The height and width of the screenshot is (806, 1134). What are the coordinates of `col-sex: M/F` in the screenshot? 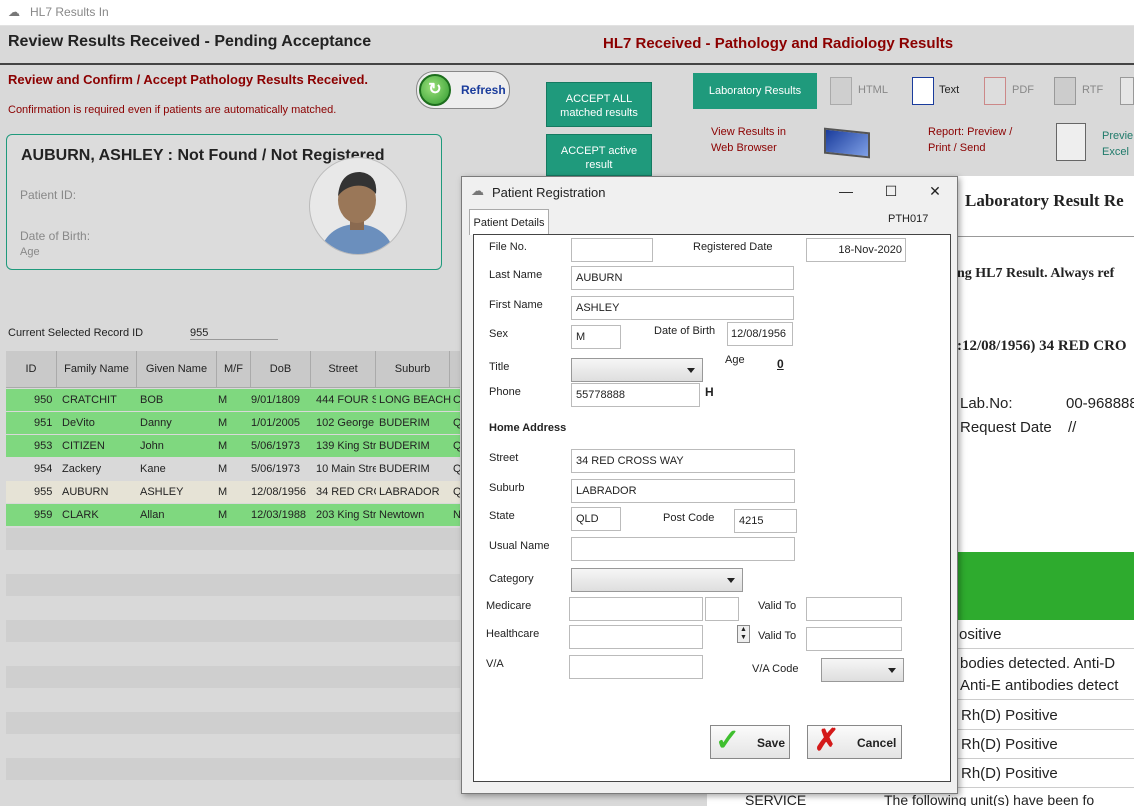 It's located at (234, 369).